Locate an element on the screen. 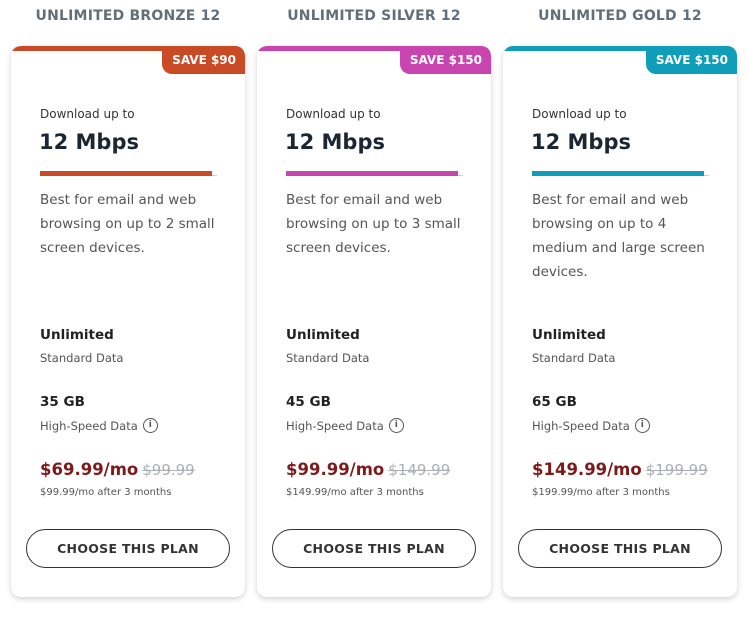  old-price: $99.99 is located at coordinates (168, 470).